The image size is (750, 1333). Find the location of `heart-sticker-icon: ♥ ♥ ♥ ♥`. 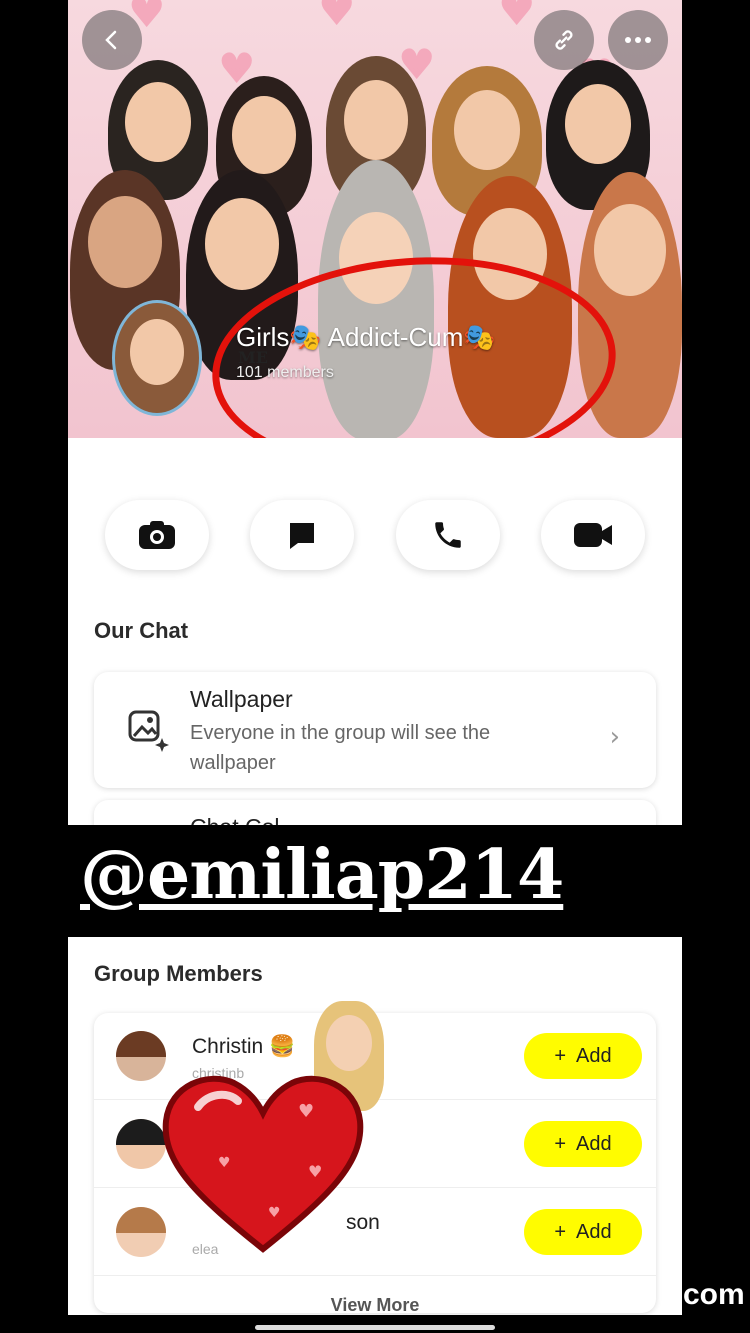

heart-sticker-icon: ♥ ♥ ♥ ♥ is located at coordinates (263, 1164).